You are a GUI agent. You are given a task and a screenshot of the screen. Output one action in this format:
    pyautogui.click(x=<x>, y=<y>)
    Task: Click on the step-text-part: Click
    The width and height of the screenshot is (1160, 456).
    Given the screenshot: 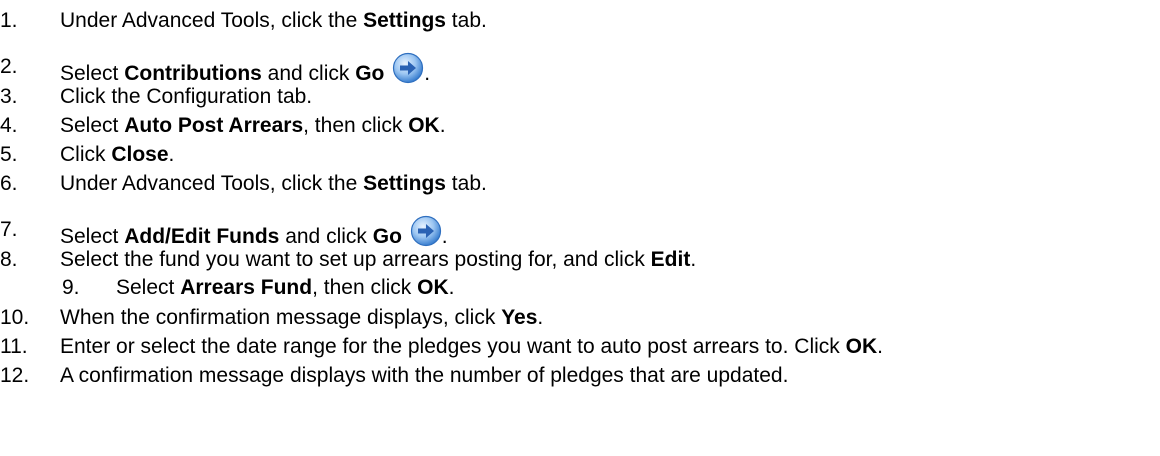 What is the action you would take?
    pyautogui.click(x=86, y=154)
    